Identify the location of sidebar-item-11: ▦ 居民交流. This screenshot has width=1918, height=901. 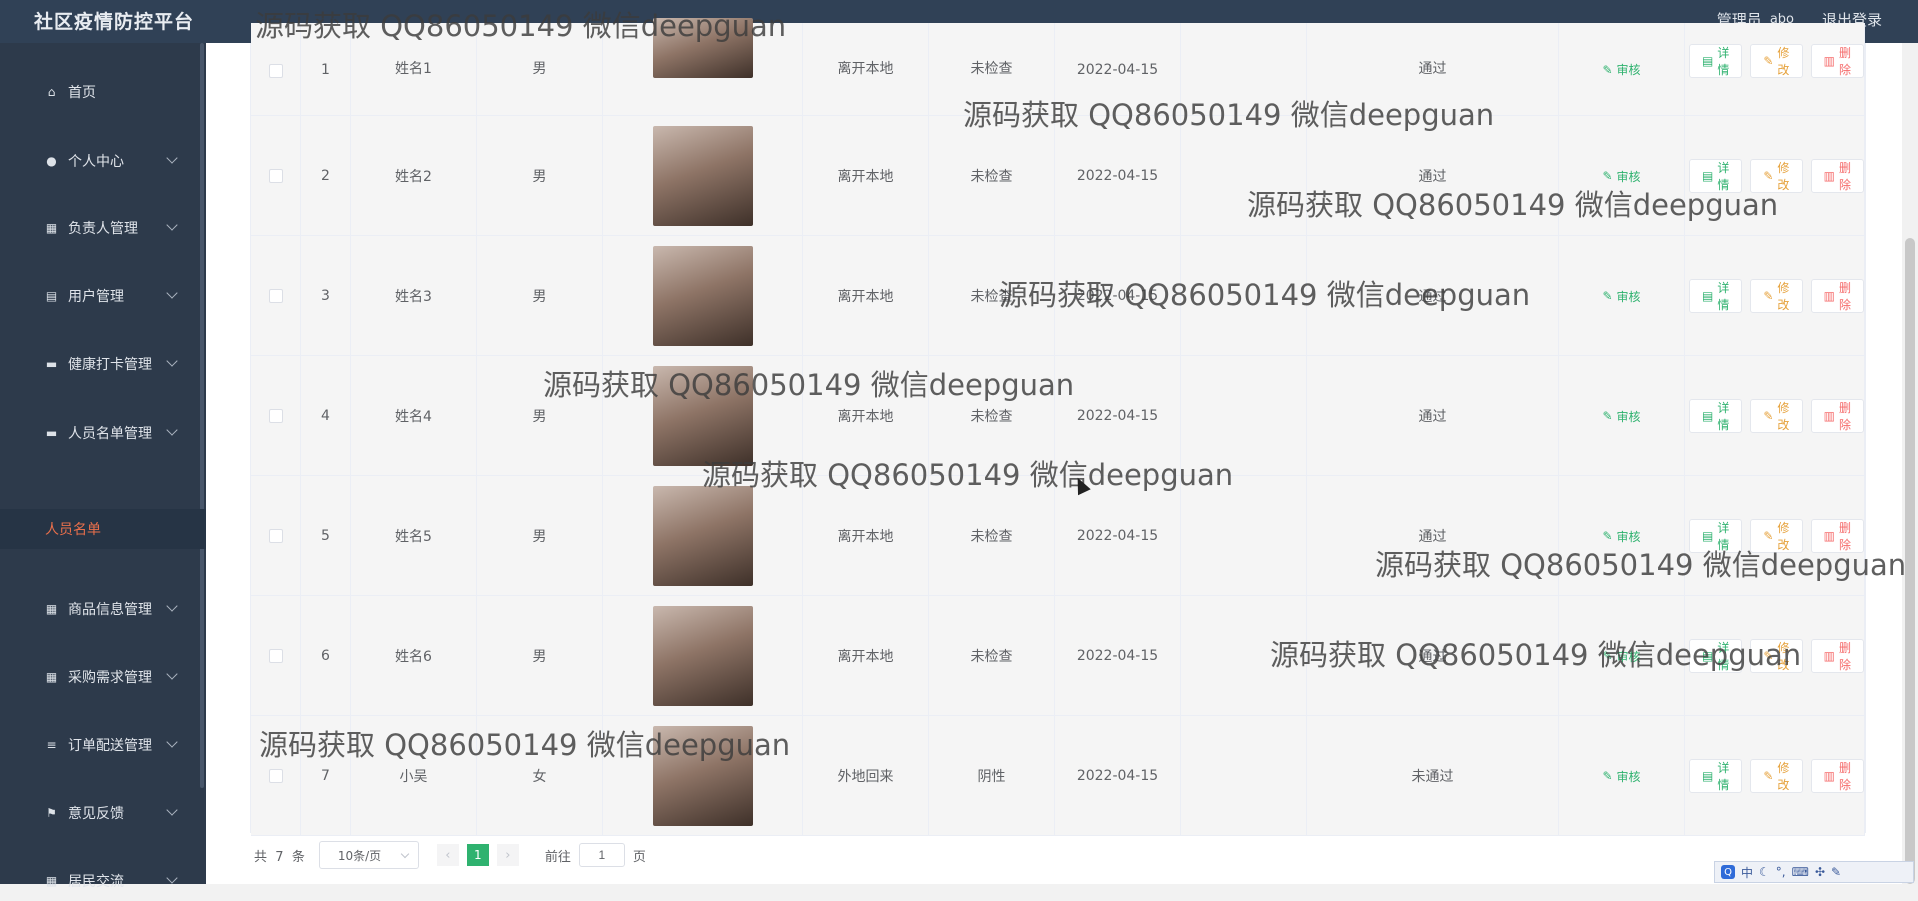
(103, 881).